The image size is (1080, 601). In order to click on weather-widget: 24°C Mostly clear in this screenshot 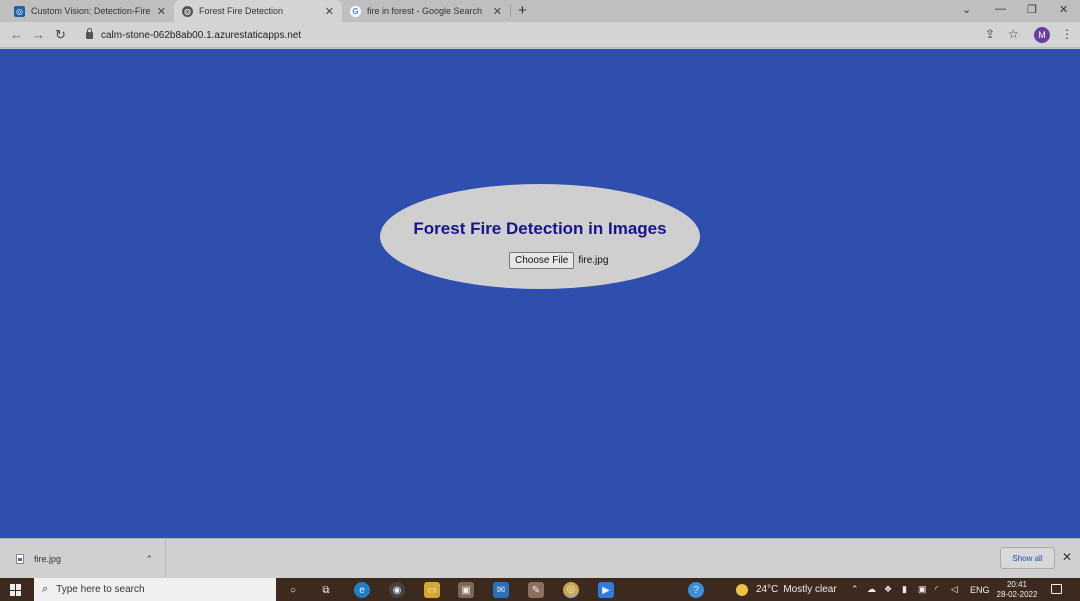, I will do `click(786, 589)`.